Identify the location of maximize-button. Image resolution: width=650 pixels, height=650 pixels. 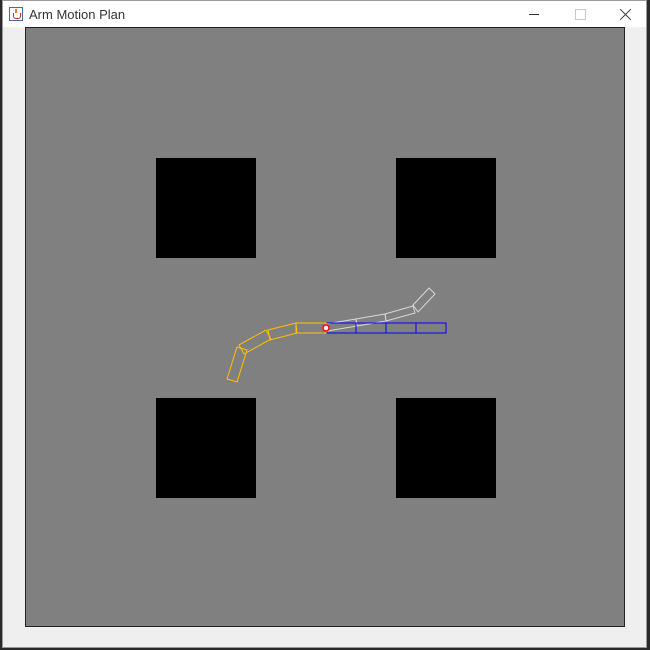
(580, 14).